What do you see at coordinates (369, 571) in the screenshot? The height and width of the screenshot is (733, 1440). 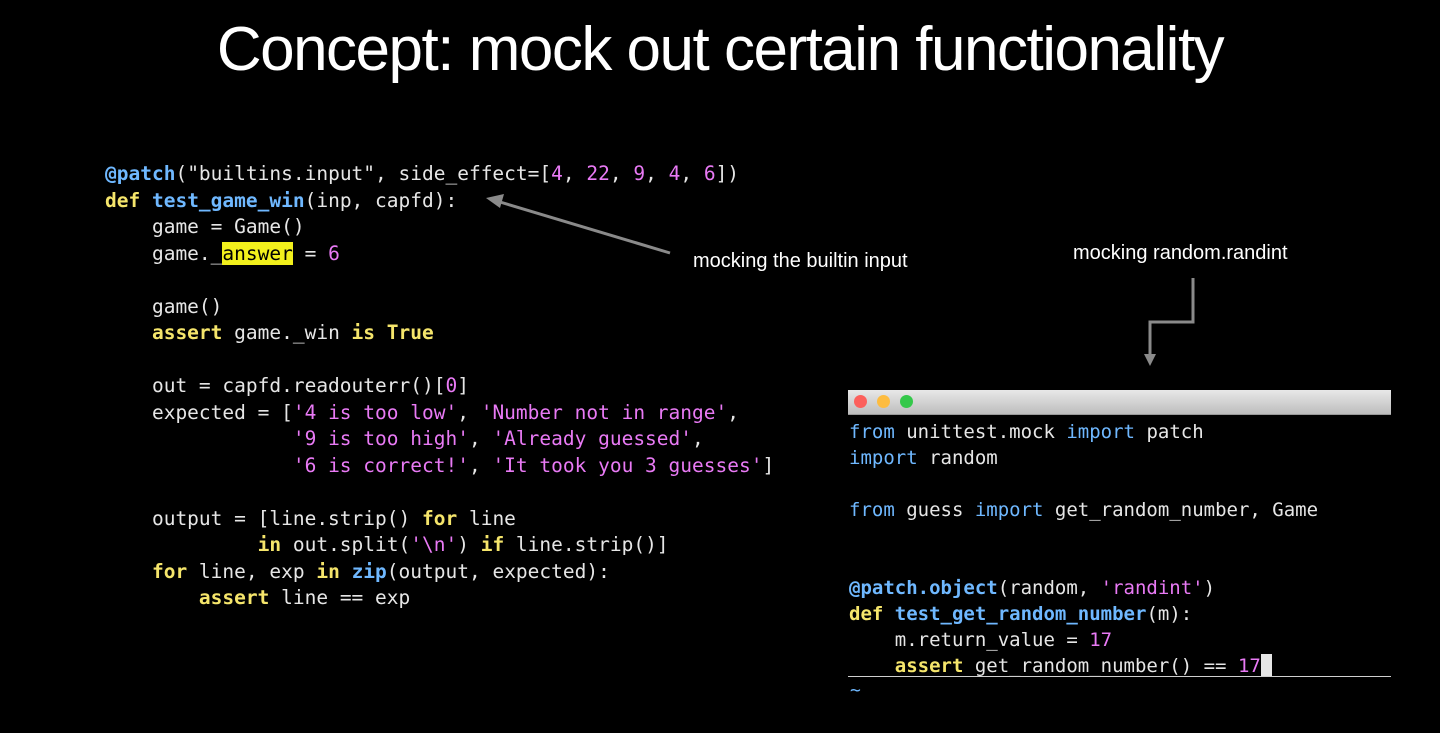 I see `code-token: zip` at bounding box center [369, 571].